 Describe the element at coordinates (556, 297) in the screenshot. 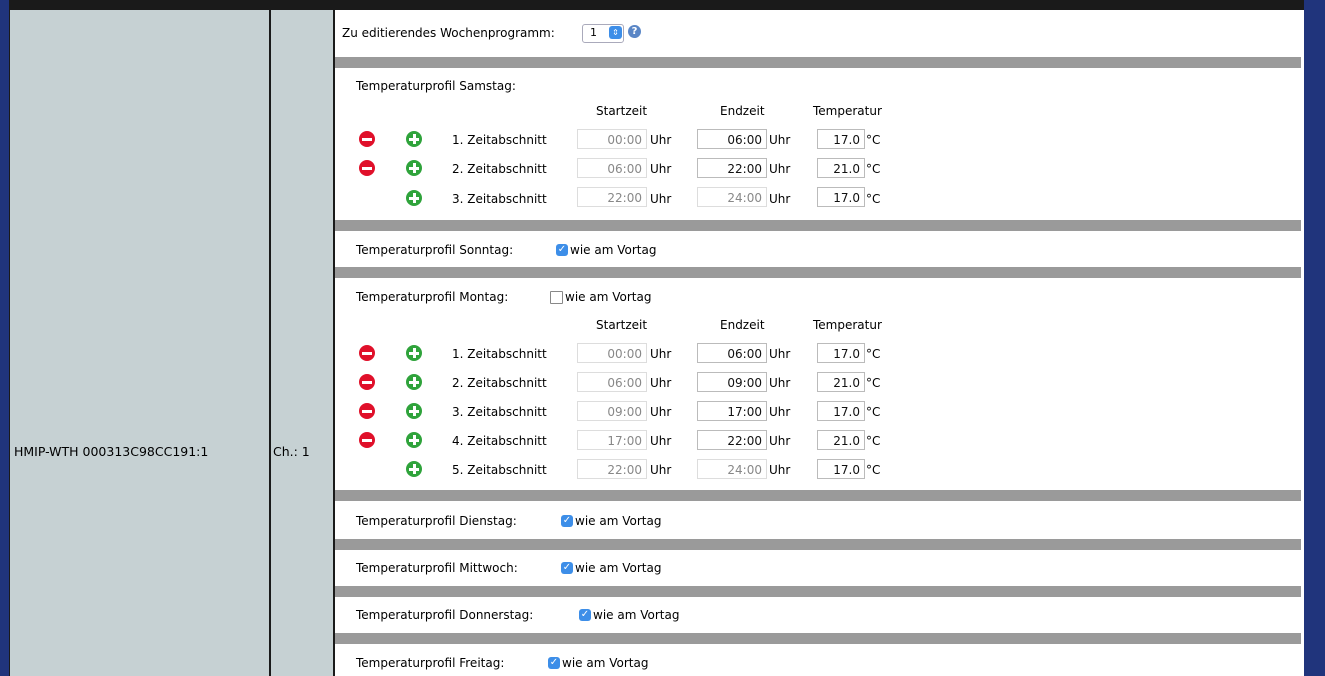

I see `same-as-previous-checkbox` at that location.